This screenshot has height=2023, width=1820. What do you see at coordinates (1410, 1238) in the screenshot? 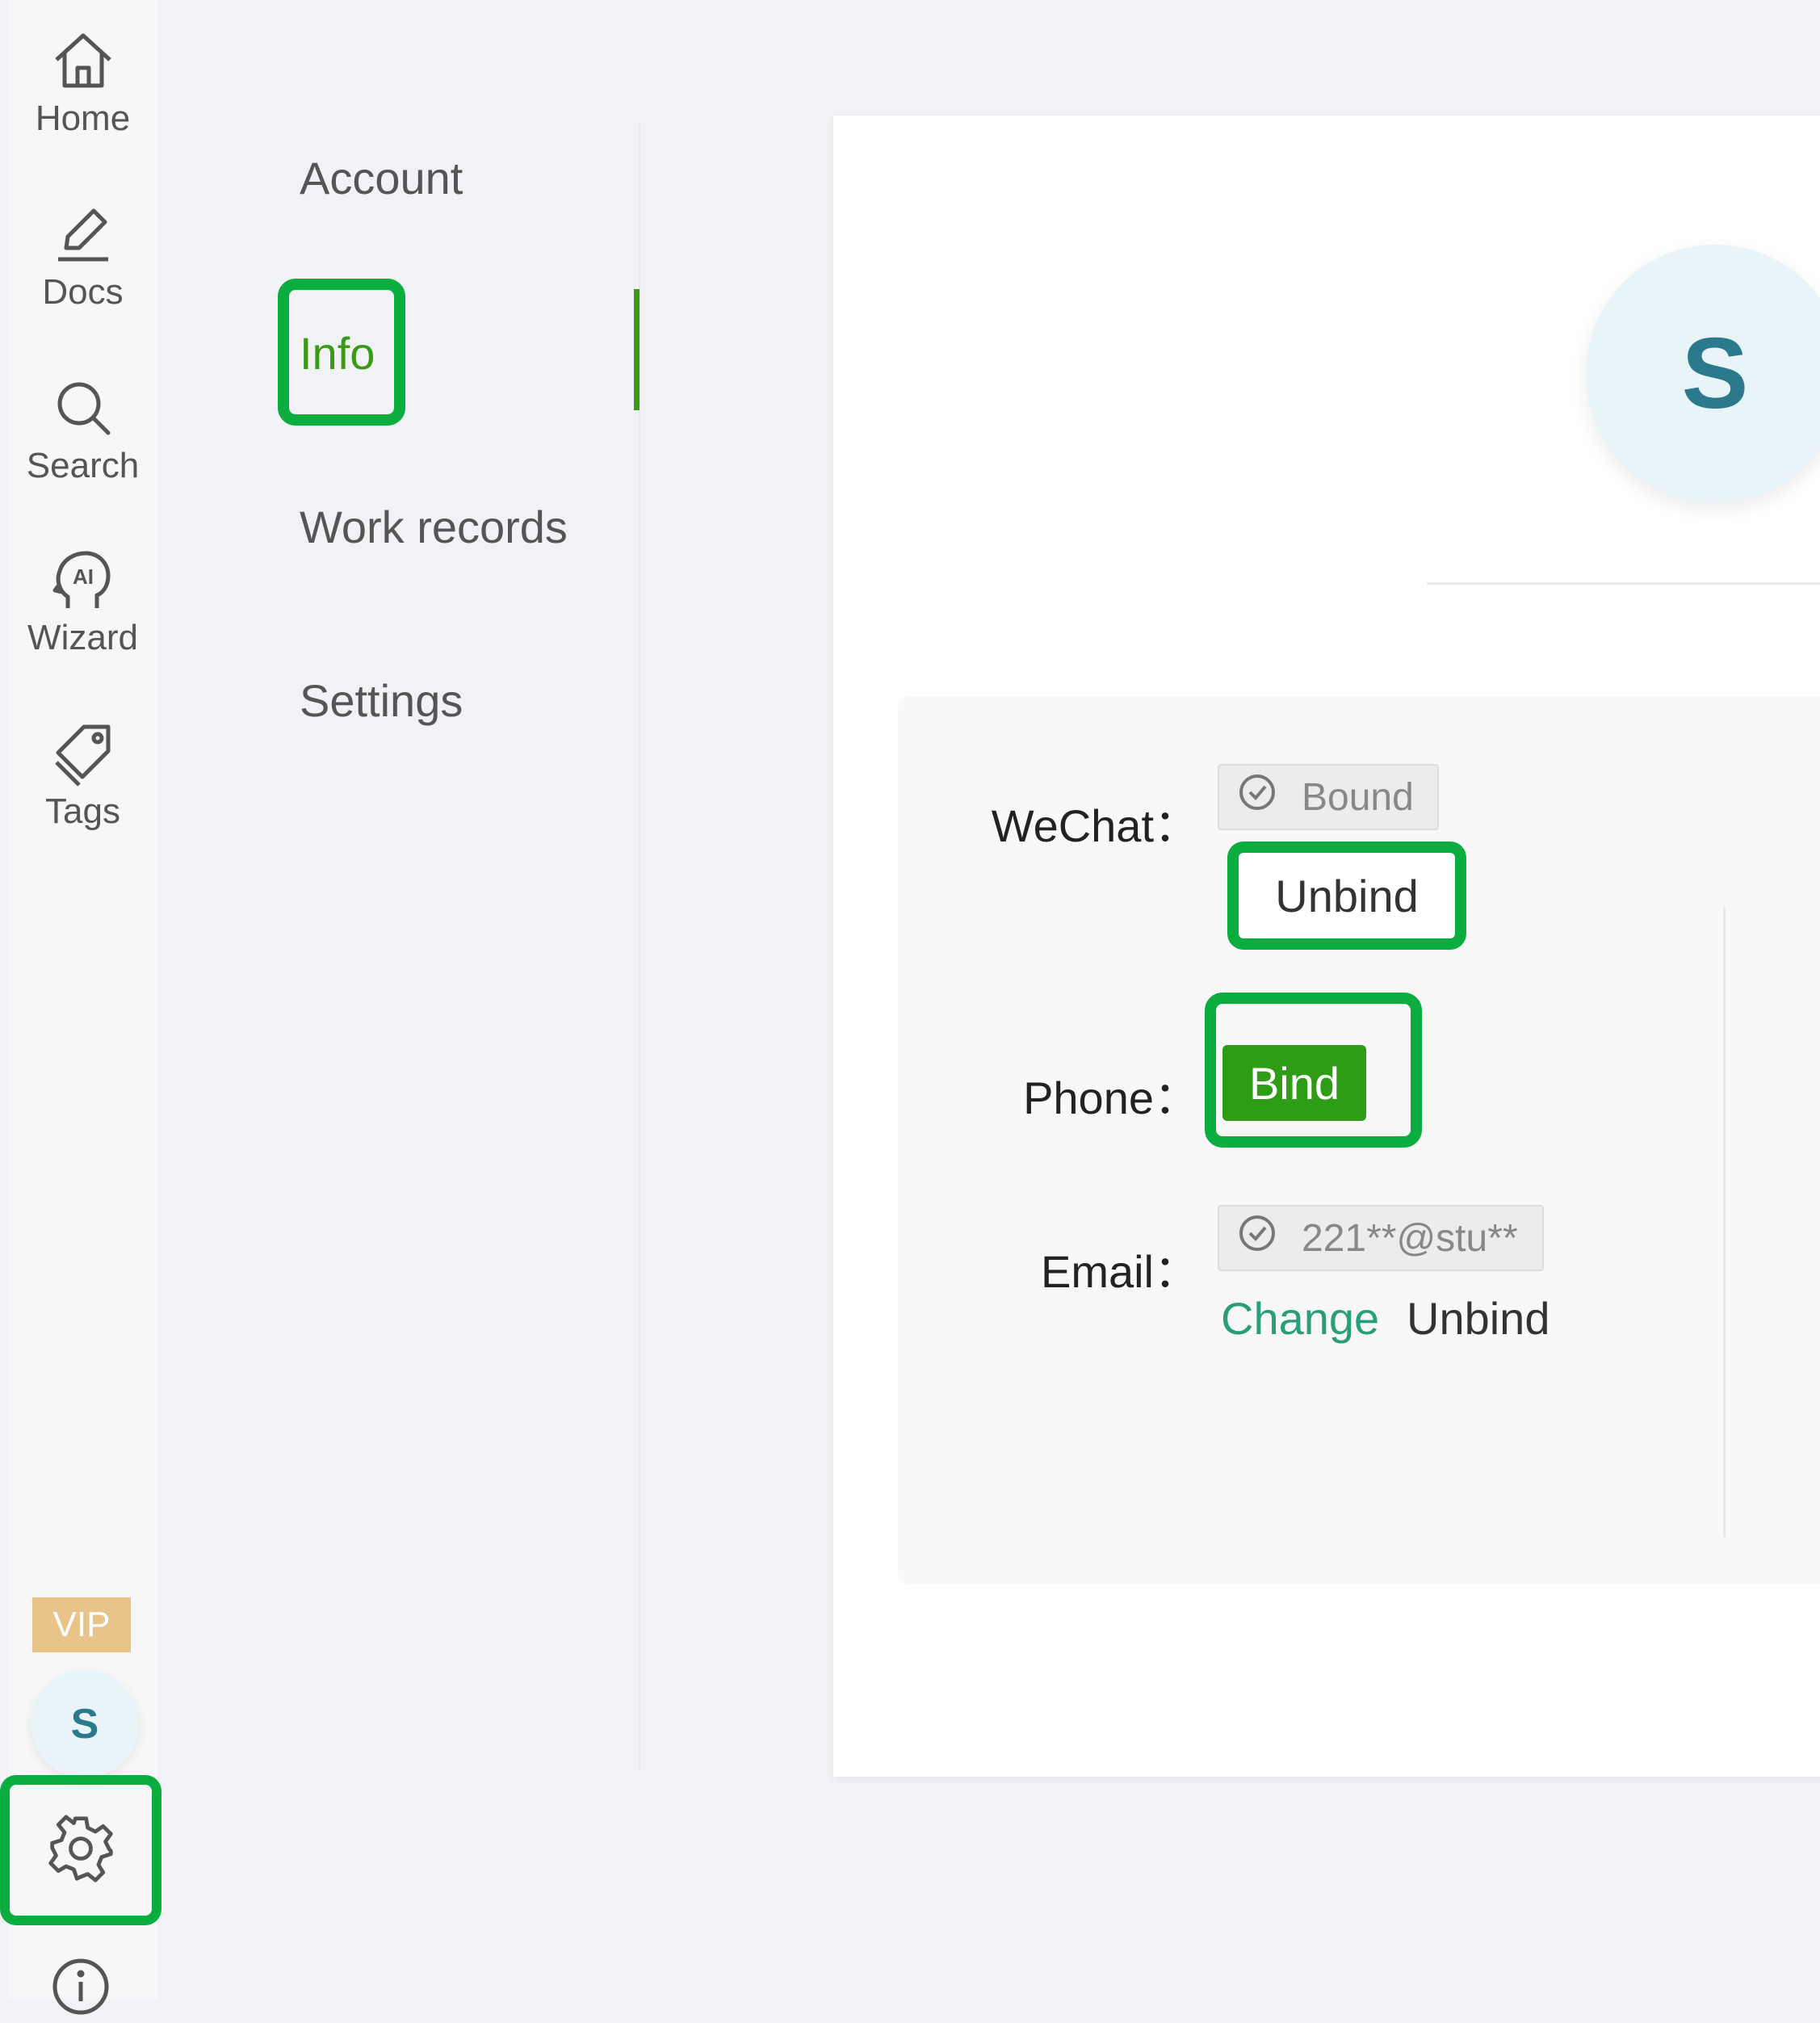
I see `email-value: 221**@stu**` at bounding box center [1410, 1238].